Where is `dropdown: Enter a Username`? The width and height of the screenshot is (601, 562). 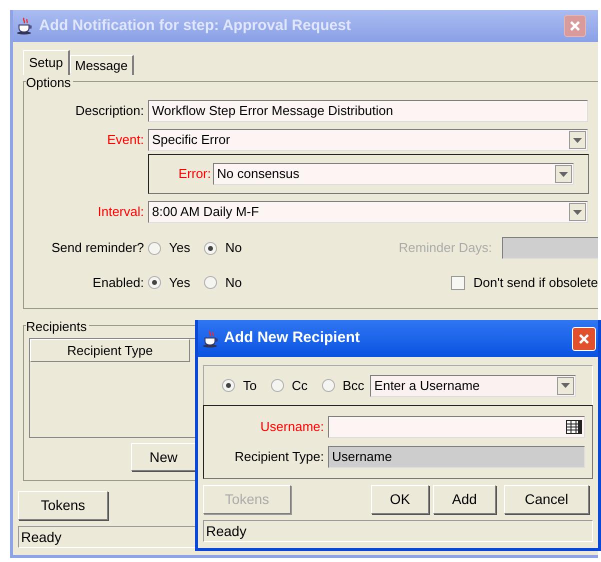 dropdown: Enter a Username is located at coordinates (473, 385).